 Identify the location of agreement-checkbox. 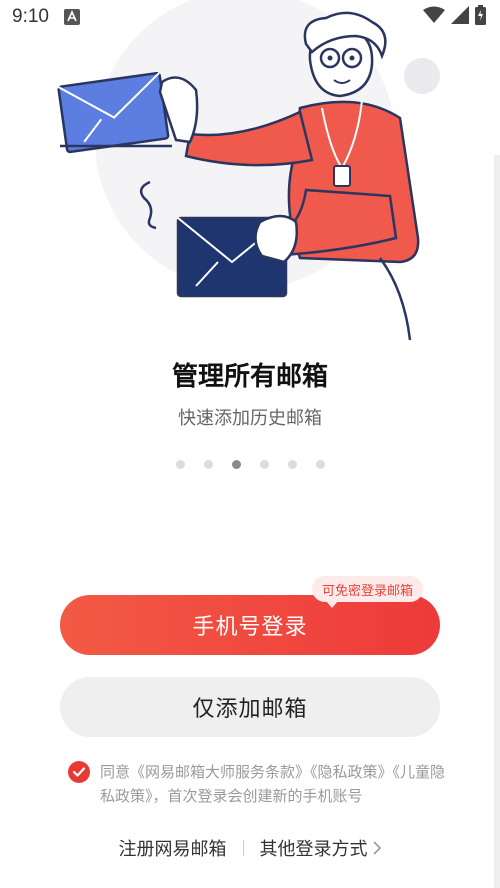
(79, 772).